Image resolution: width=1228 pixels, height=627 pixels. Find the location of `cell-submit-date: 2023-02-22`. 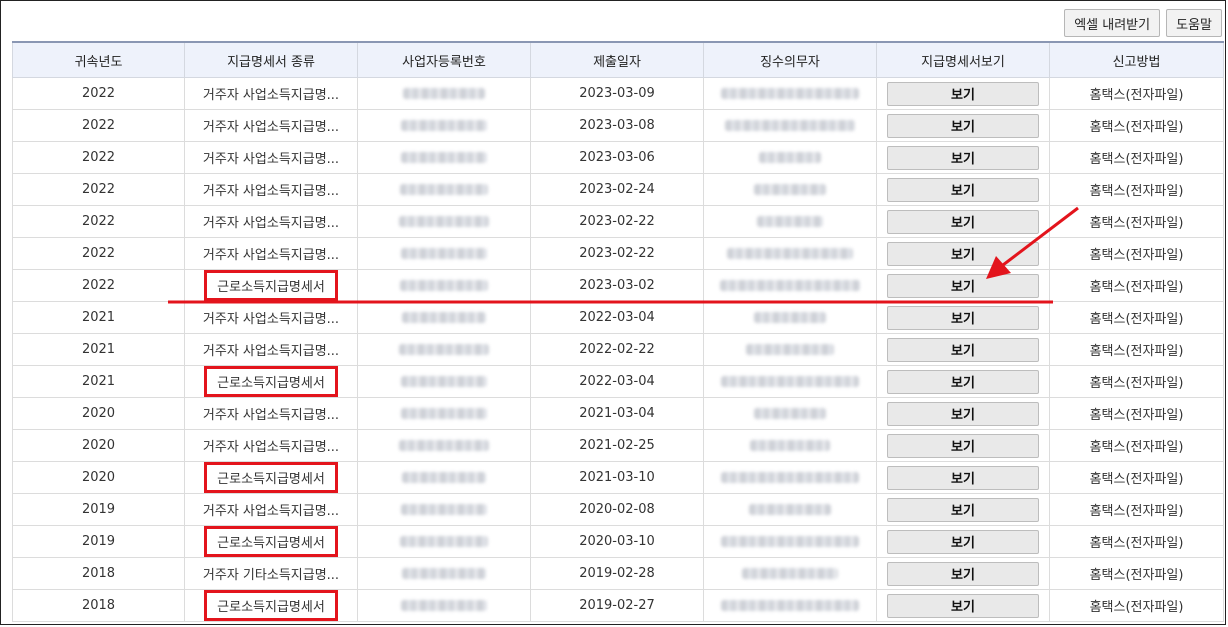

cell-submit-date: 2023-02-22 is located at coordinates (617, 221).